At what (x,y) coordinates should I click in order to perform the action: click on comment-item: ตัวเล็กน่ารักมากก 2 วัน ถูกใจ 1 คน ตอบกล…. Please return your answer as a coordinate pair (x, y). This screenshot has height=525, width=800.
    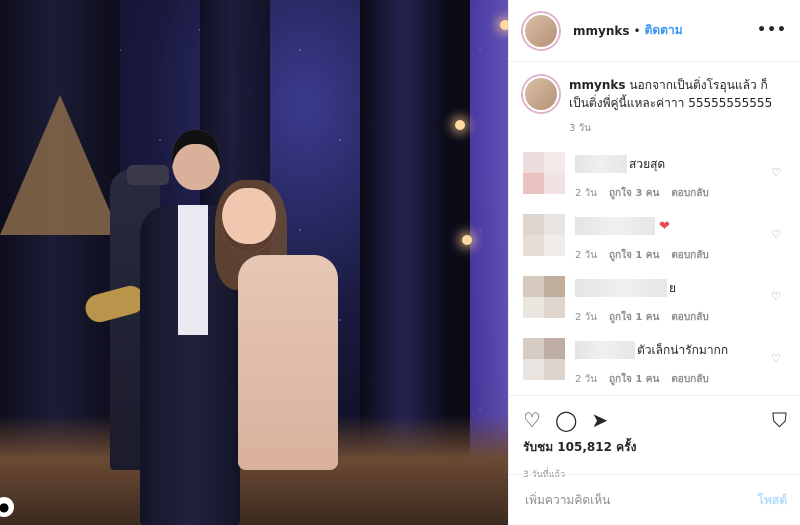
    Looking at the image, I should click on (655, 369).